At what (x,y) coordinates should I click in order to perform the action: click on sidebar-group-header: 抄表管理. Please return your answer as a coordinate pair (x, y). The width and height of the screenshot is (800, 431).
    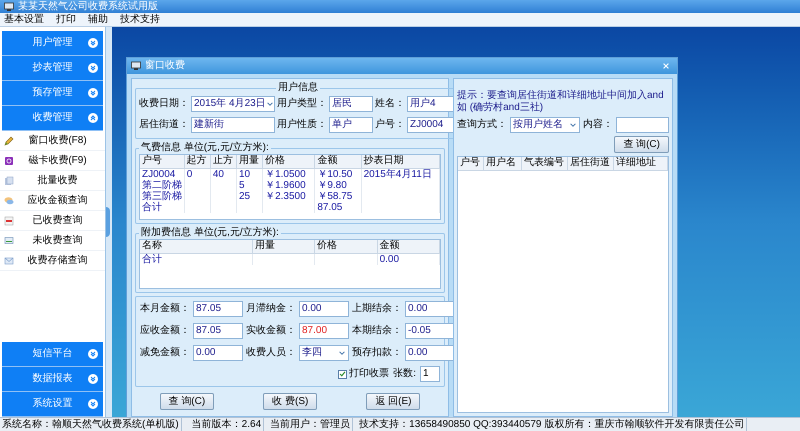
    Looking at the image, I should click on (52, 68).